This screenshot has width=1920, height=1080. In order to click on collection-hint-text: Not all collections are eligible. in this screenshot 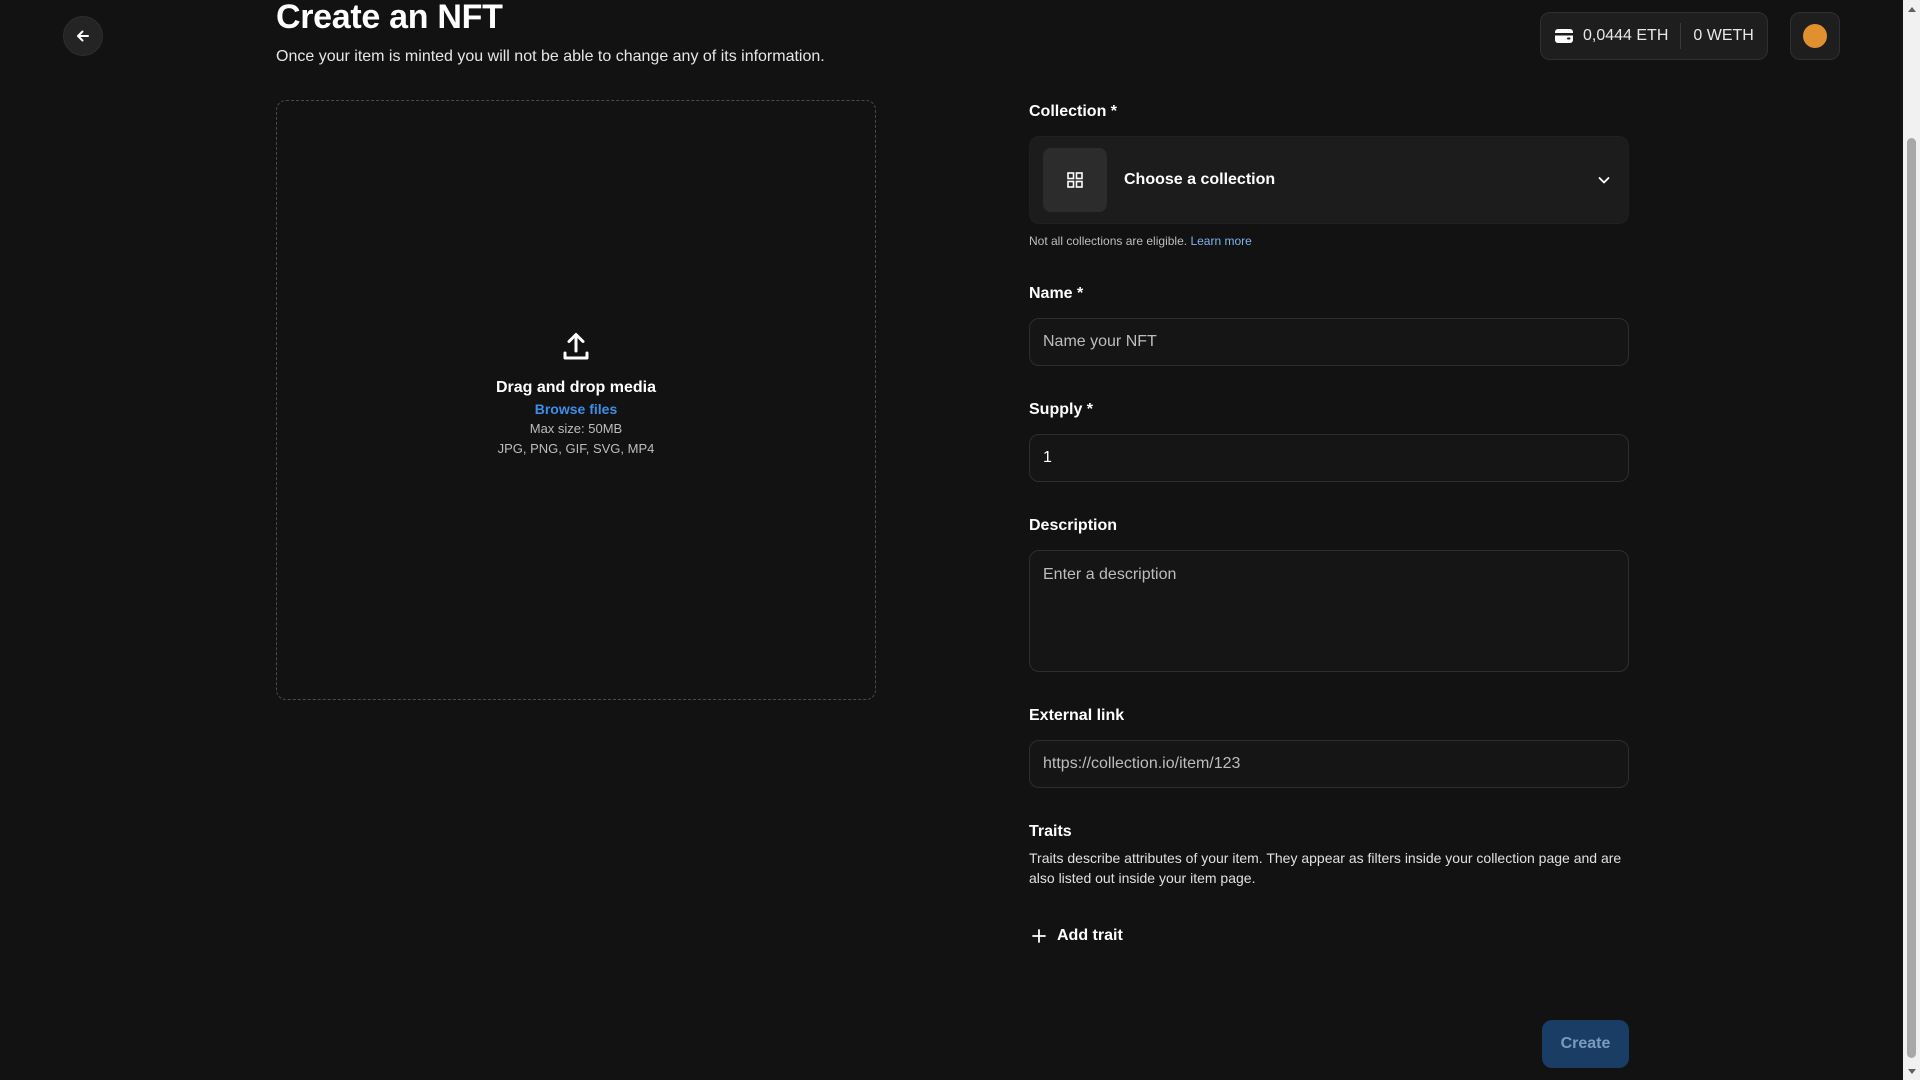, I will do `click(1108, 241)`.